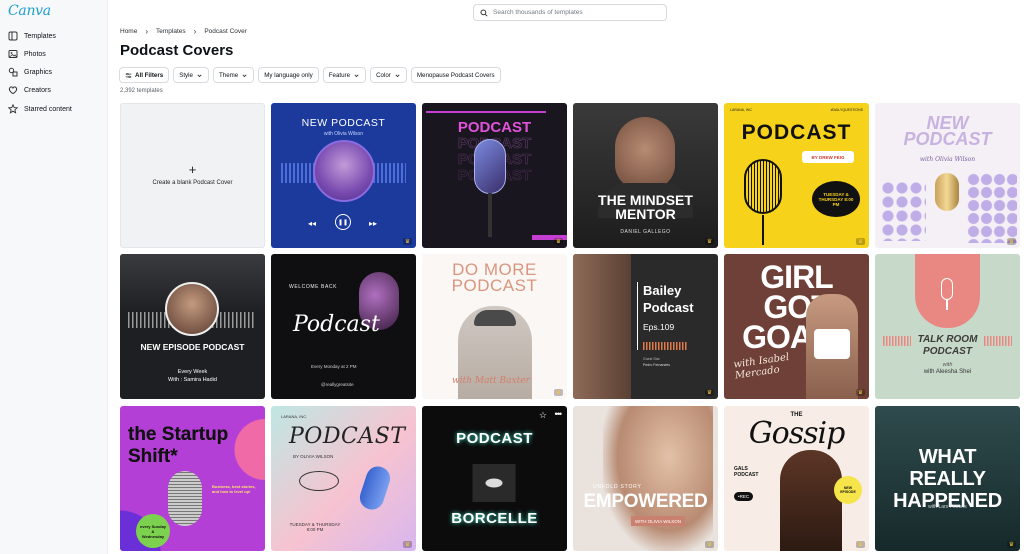 This screenshot has width=1024, height=554. I want to click on template-card: WHAT REALLY HAPPENED with Lars Peeters, so click(947, 478).